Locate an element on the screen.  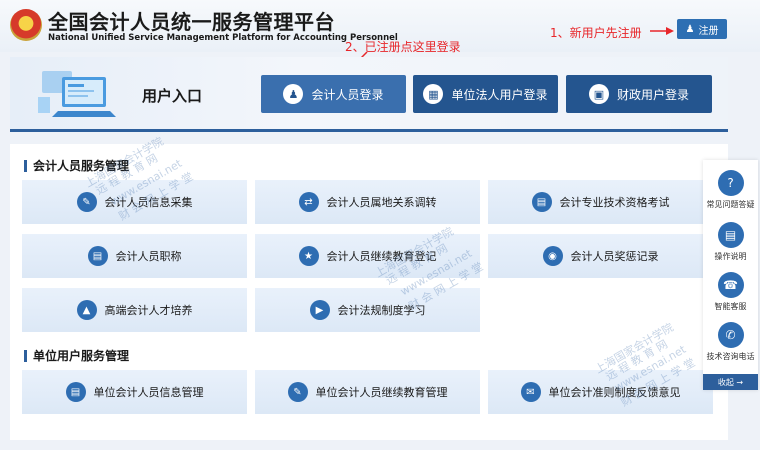
arrow-right-icon is located at coordinates (662, 31).